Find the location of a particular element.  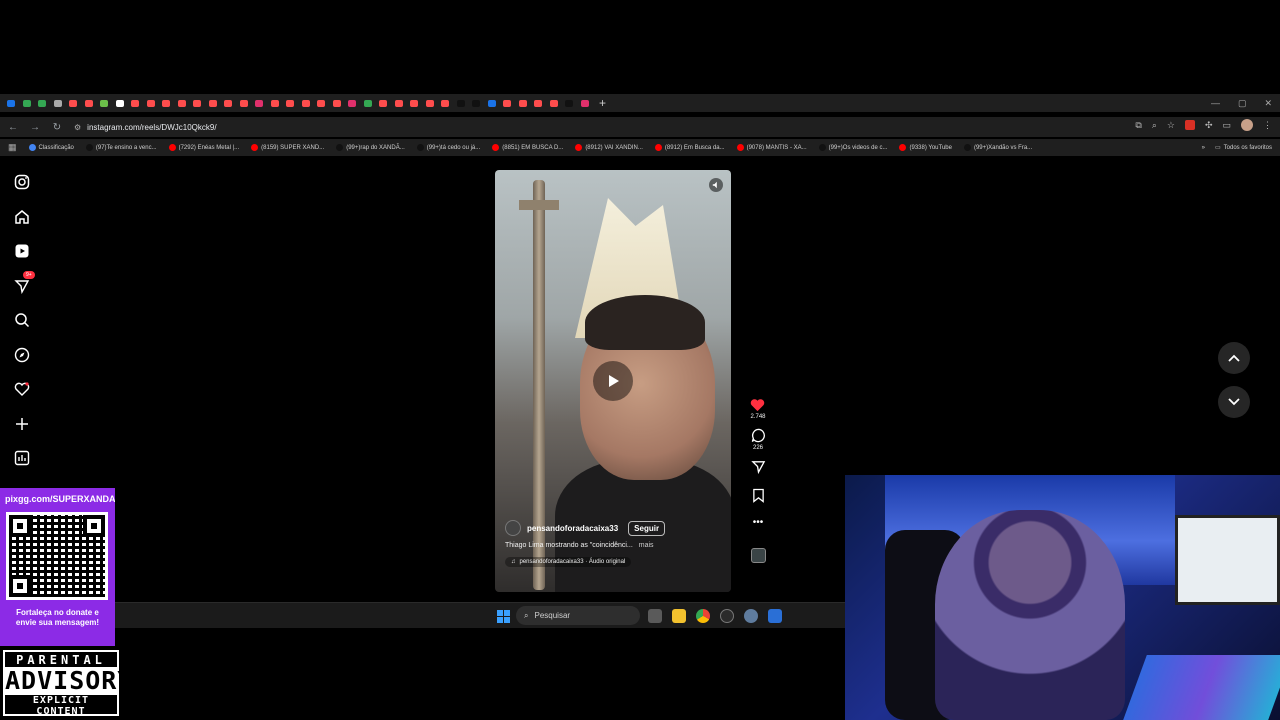

more-action: ••• is located at coordinates (758, 522).